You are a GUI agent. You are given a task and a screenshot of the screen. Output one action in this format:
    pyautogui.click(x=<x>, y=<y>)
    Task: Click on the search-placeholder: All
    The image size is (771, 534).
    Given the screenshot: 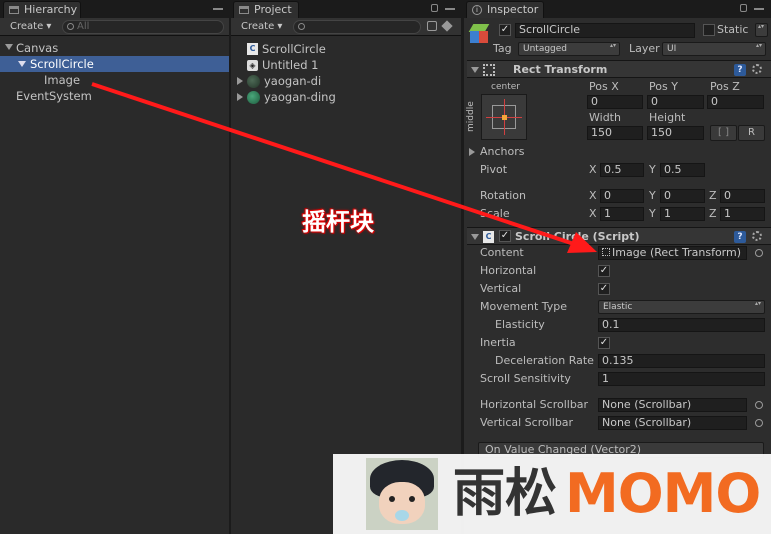 What is the action you would take?
    pyautogui.click(x=83, y=26)
    